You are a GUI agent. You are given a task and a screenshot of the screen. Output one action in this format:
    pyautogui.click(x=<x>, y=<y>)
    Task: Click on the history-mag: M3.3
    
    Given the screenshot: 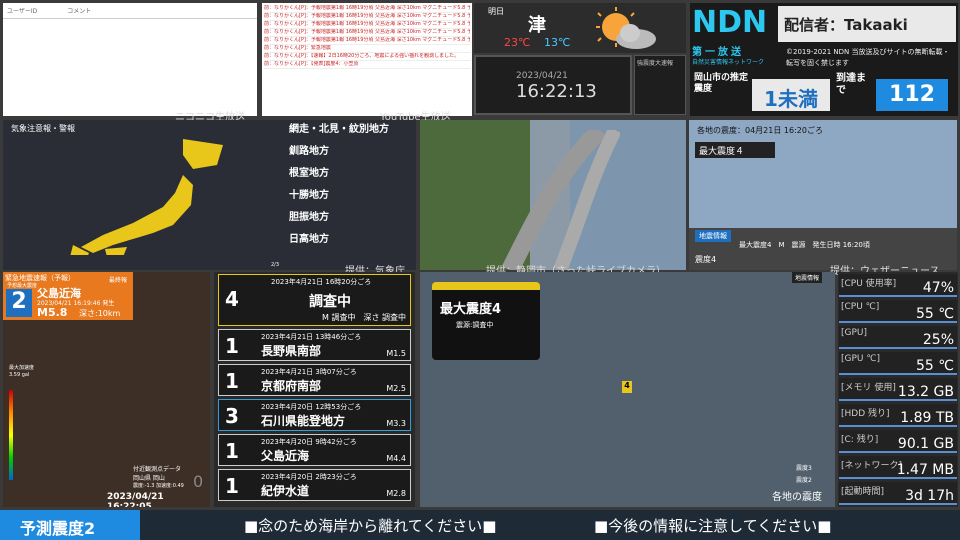 What is the action you would take?
    pyautogui.click(x=396, y=423)
    